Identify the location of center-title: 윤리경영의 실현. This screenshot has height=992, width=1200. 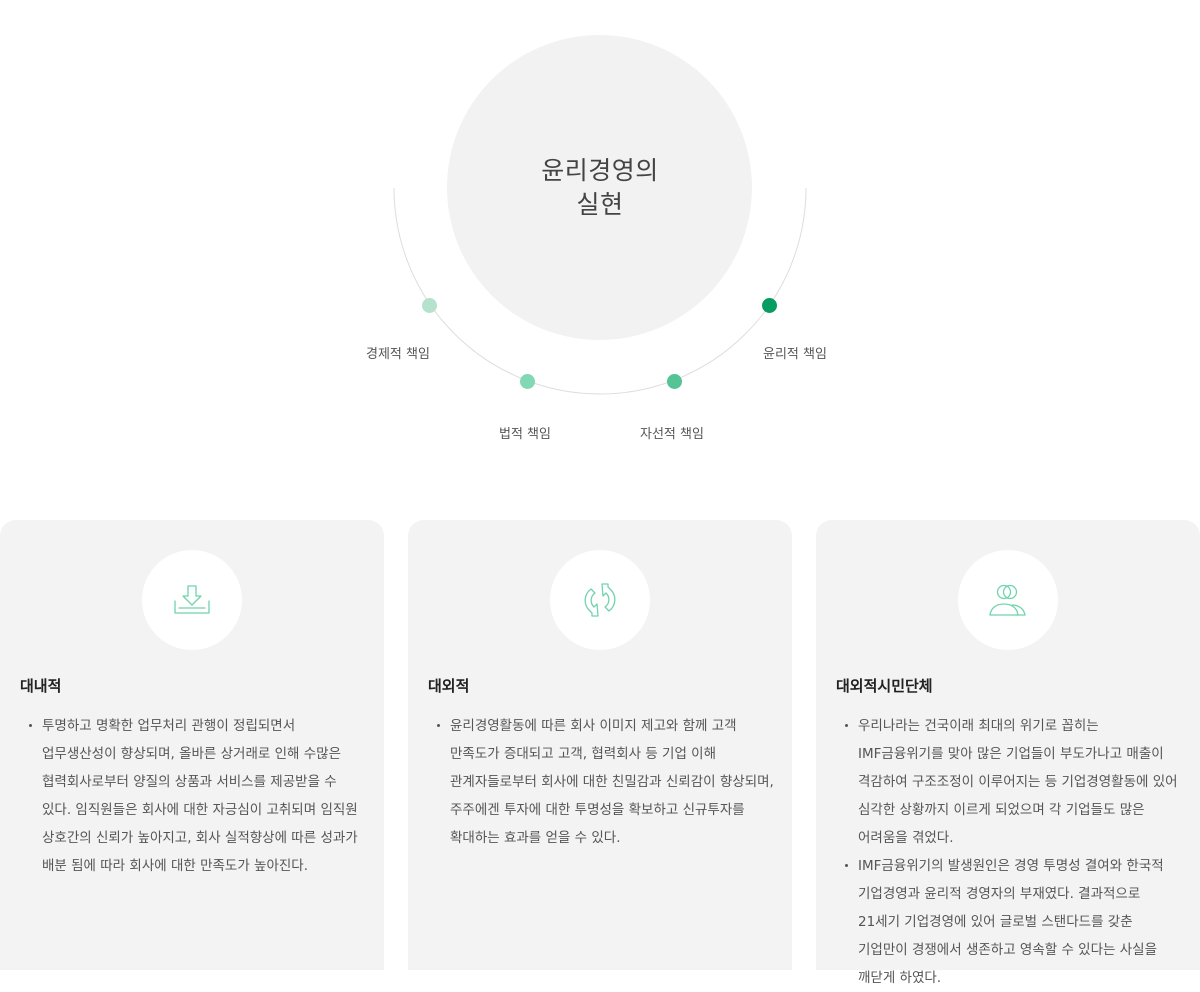
(600, 188).